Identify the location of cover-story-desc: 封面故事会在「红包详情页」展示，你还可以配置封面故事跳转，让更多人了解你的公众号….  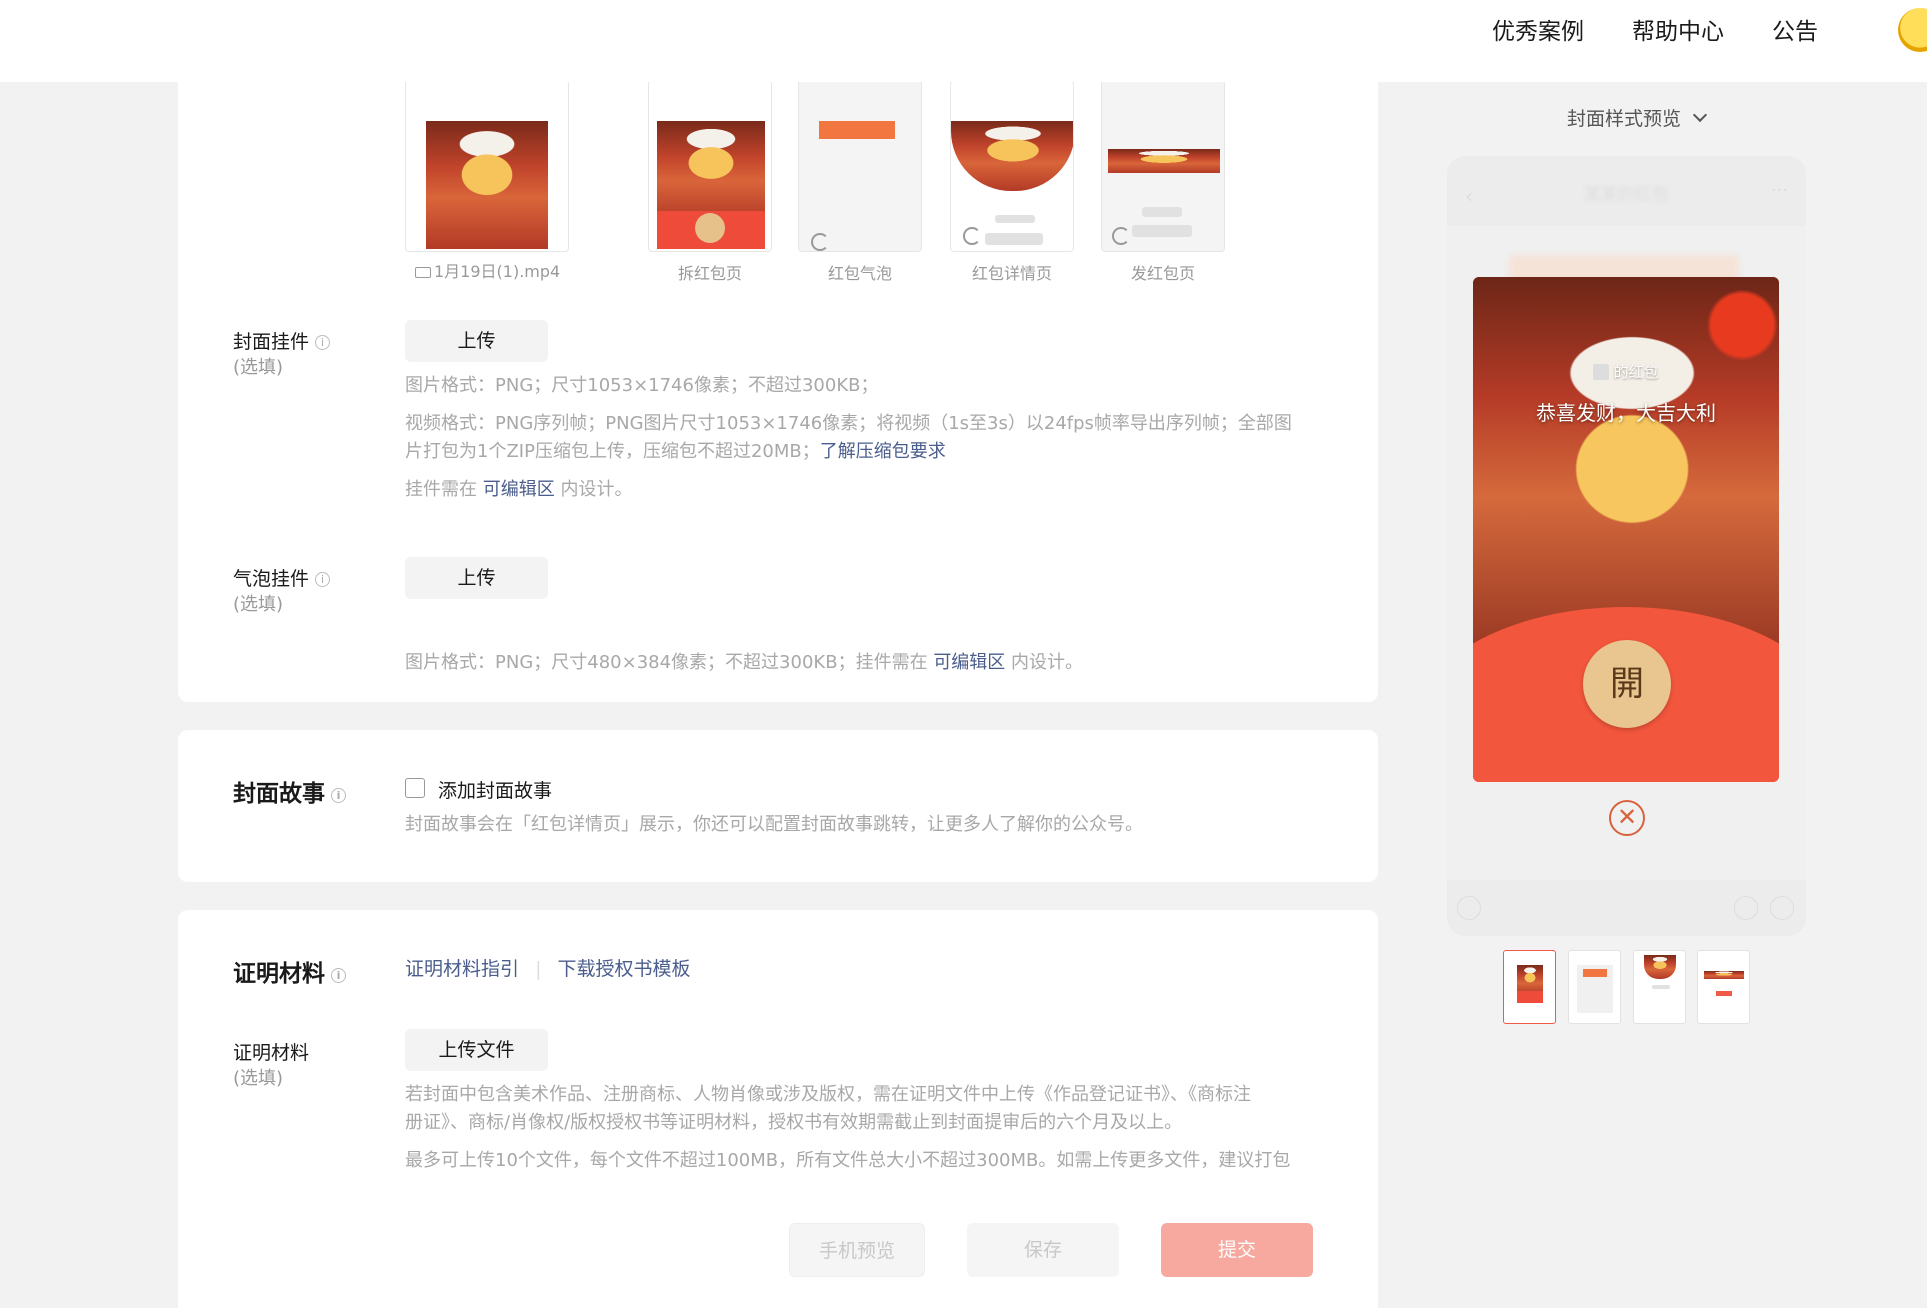
(774, 824).